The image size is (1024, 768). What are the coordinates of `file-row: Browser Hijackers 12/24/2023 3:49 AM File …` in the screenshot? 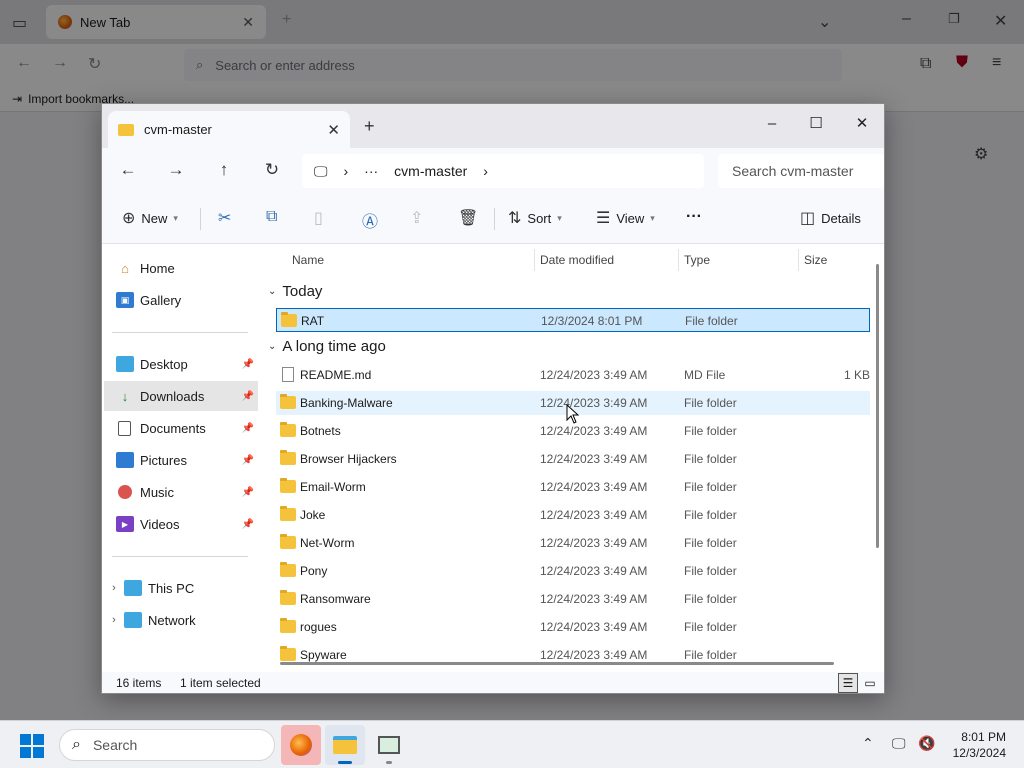 It's located at (573, 459).